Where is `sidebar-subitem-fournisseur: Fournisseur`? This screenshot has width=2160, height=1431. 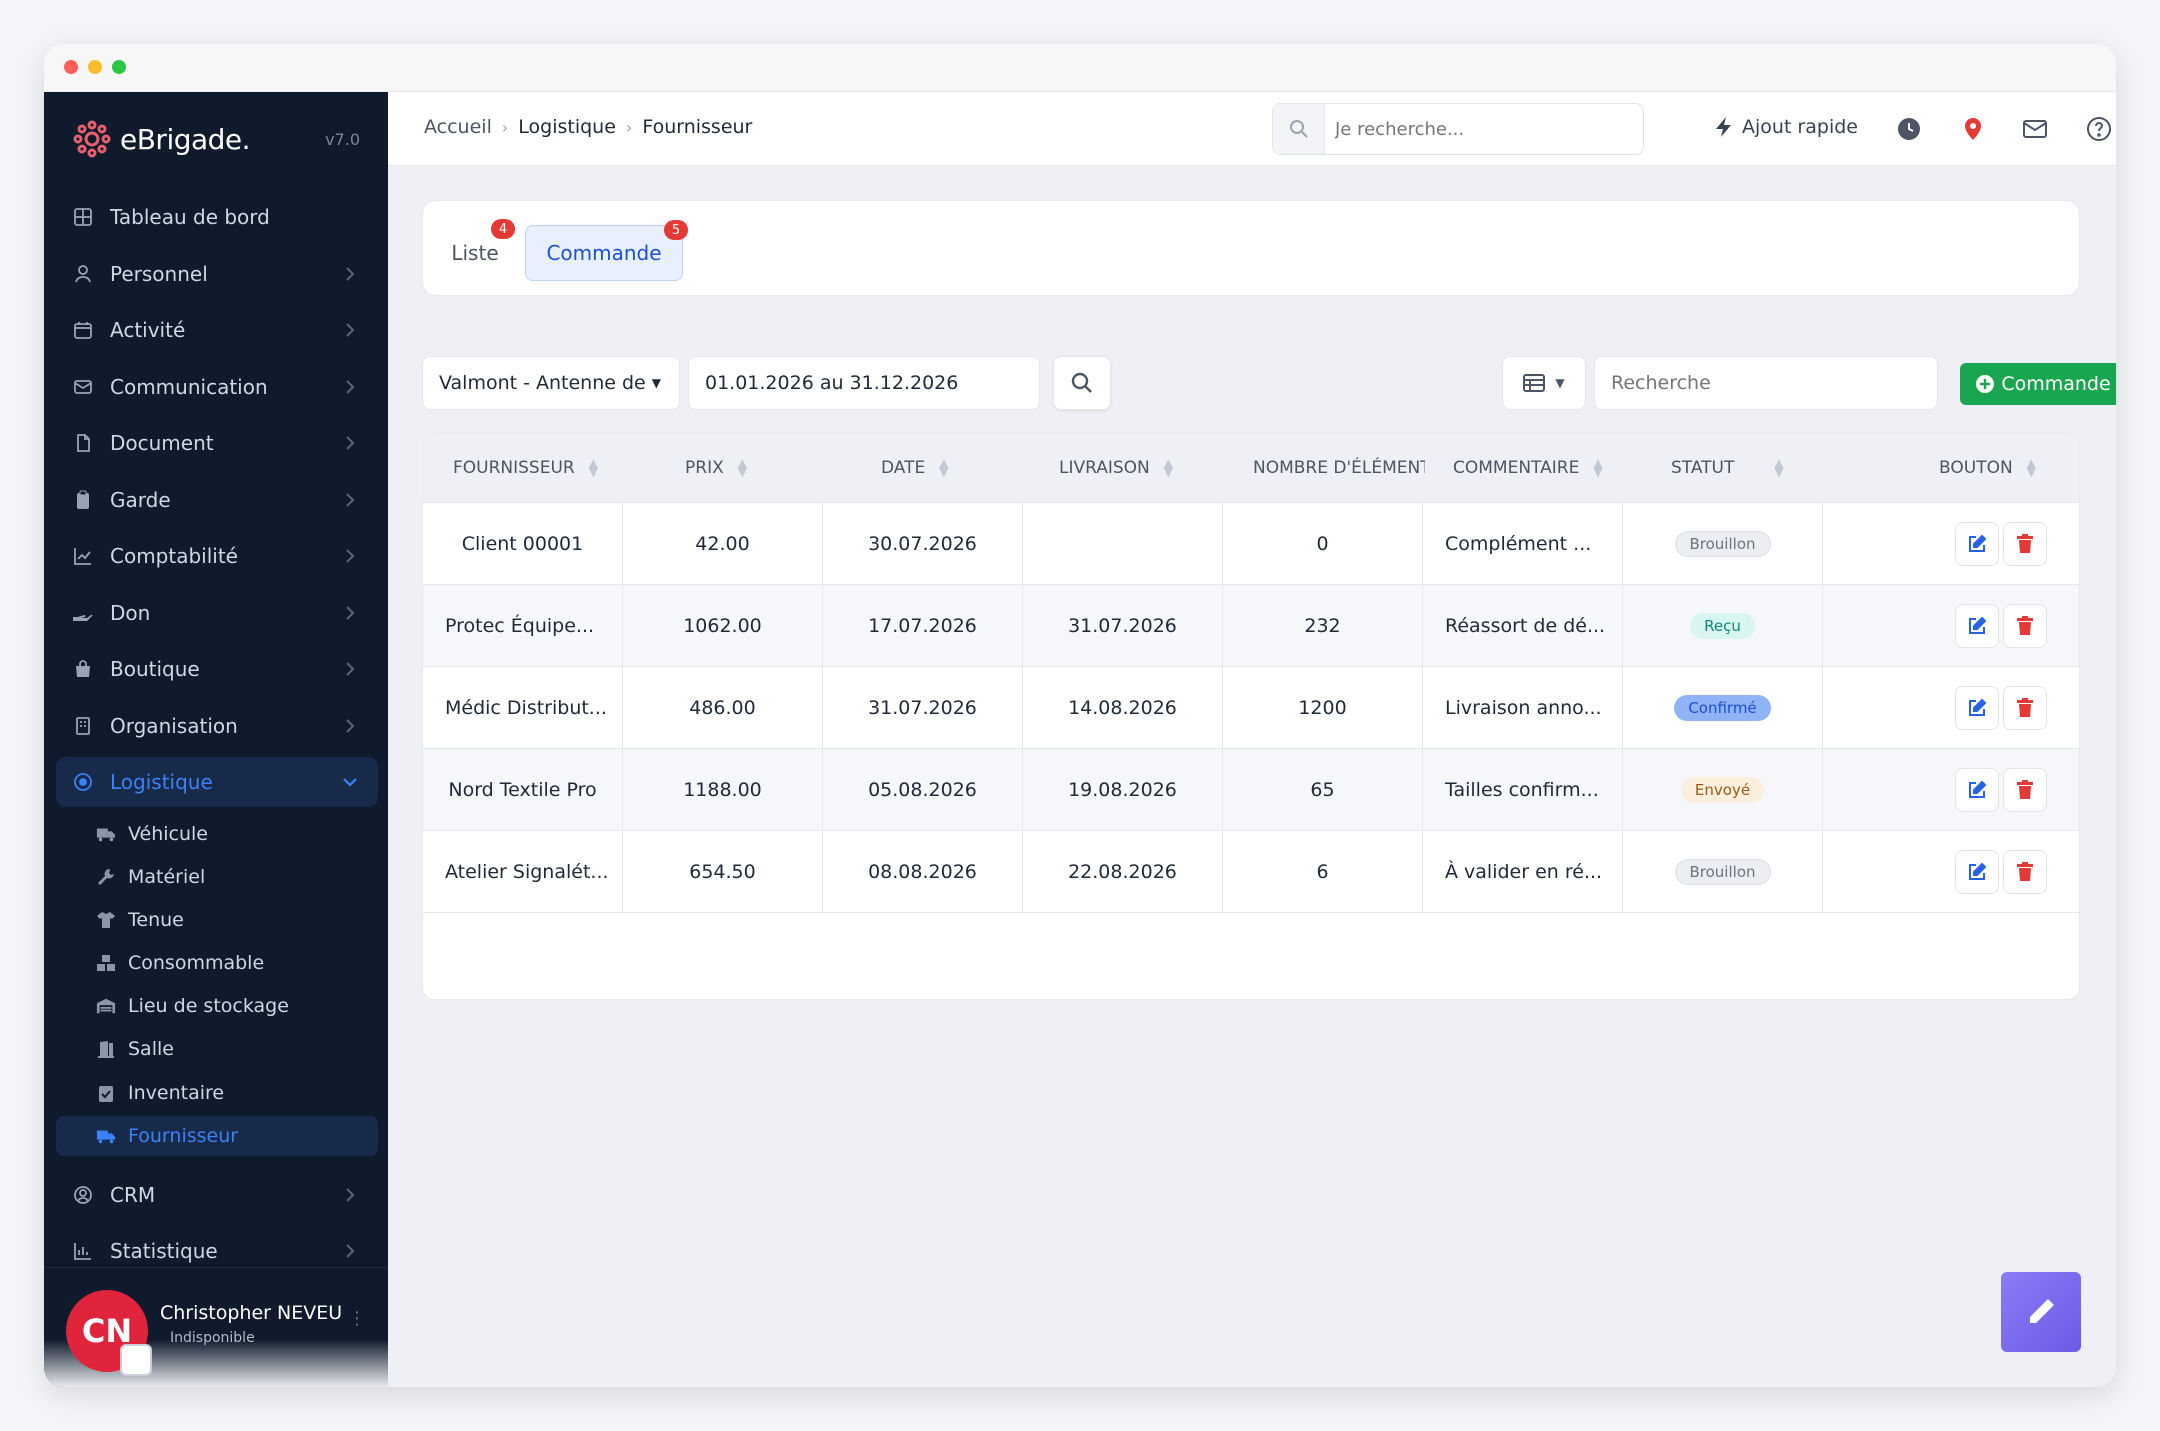
sidebar-subitem-fournisseur: Fournisseur is located at coordinates (217, 1135).